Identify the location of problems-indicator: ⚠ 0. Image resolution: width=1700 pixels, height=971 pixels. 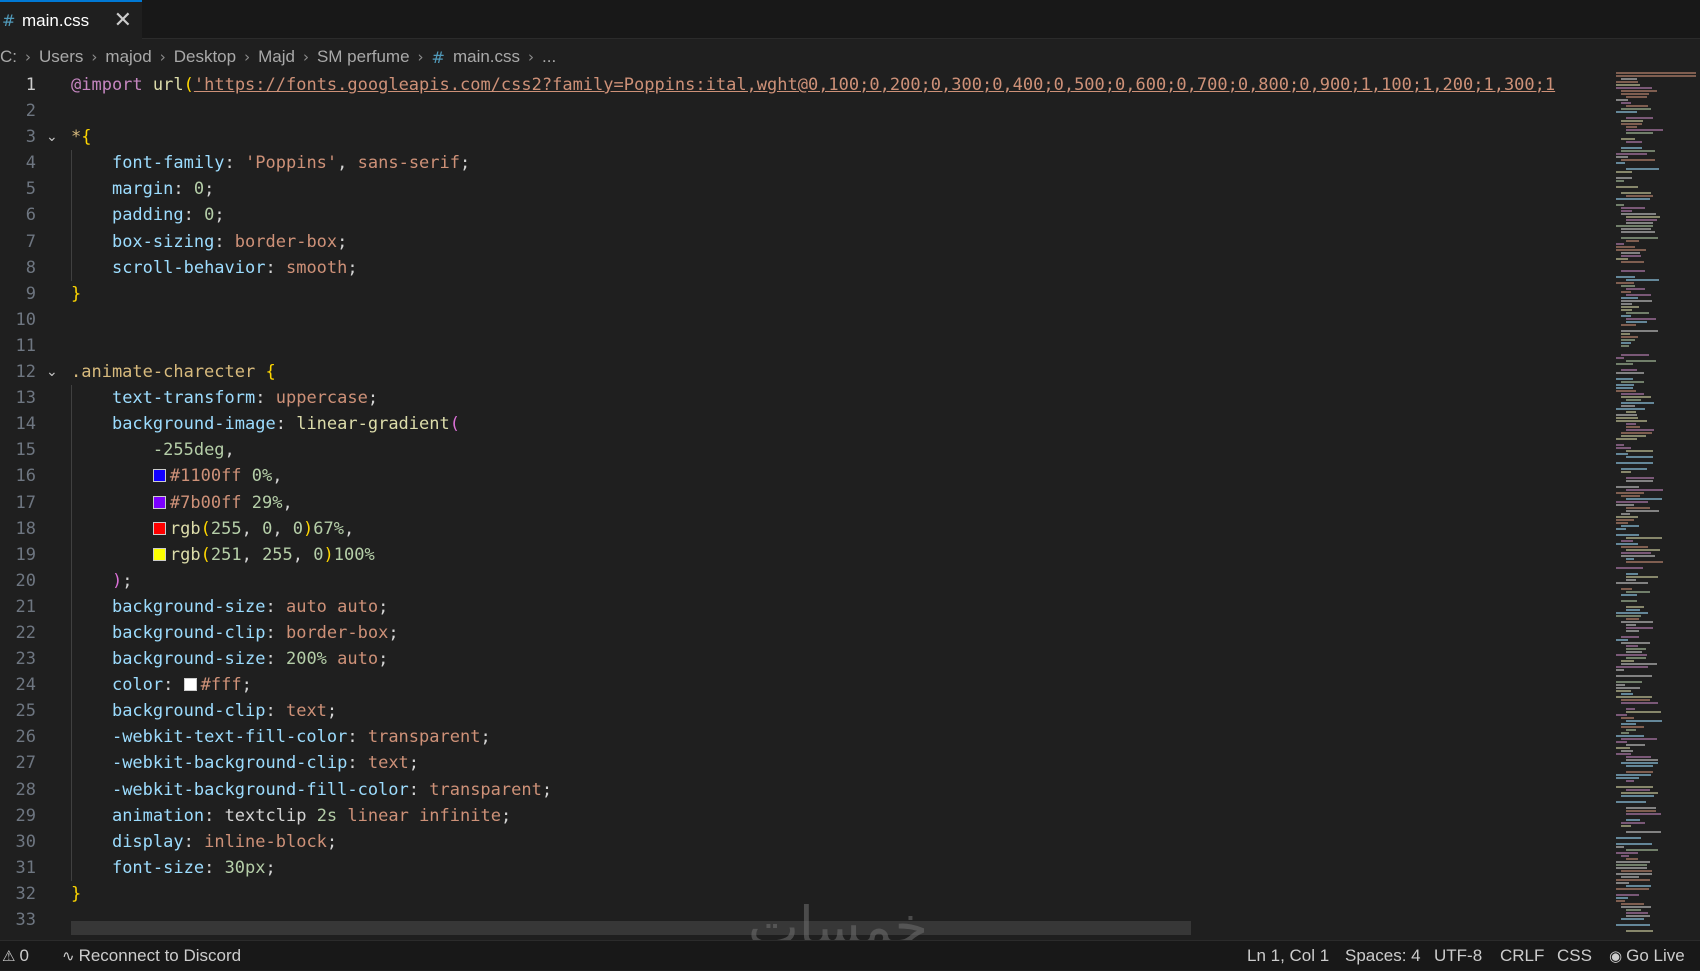
(15, 956).